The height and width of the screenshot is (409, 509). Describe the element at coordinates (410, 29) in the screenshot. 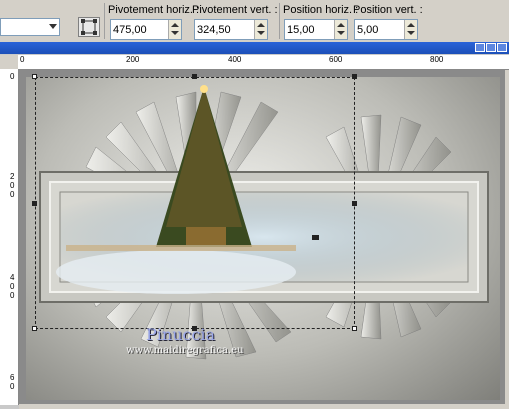

I see `position-vertical-spinner` at that location.